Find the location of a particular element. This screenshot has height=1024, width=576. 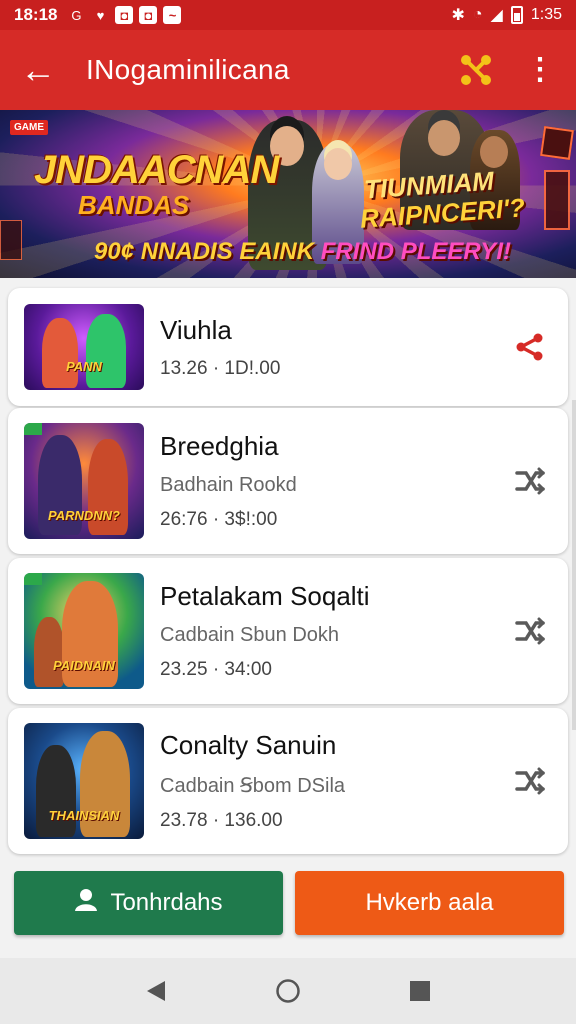

banner-tag: GAME is located at coordinates (29, 127).